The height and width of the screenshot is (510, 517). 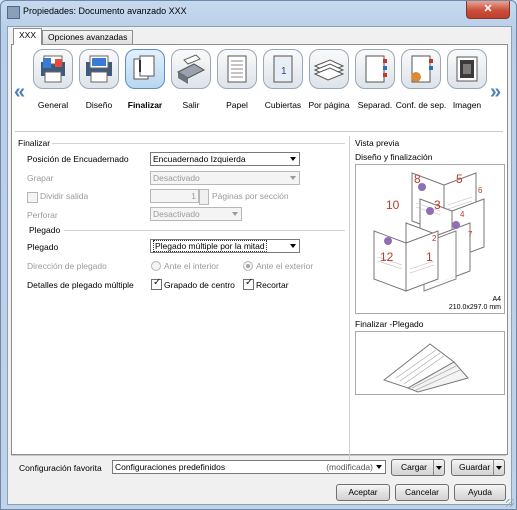 I want to click on output-tray-icon, so click(x=191, y=69).